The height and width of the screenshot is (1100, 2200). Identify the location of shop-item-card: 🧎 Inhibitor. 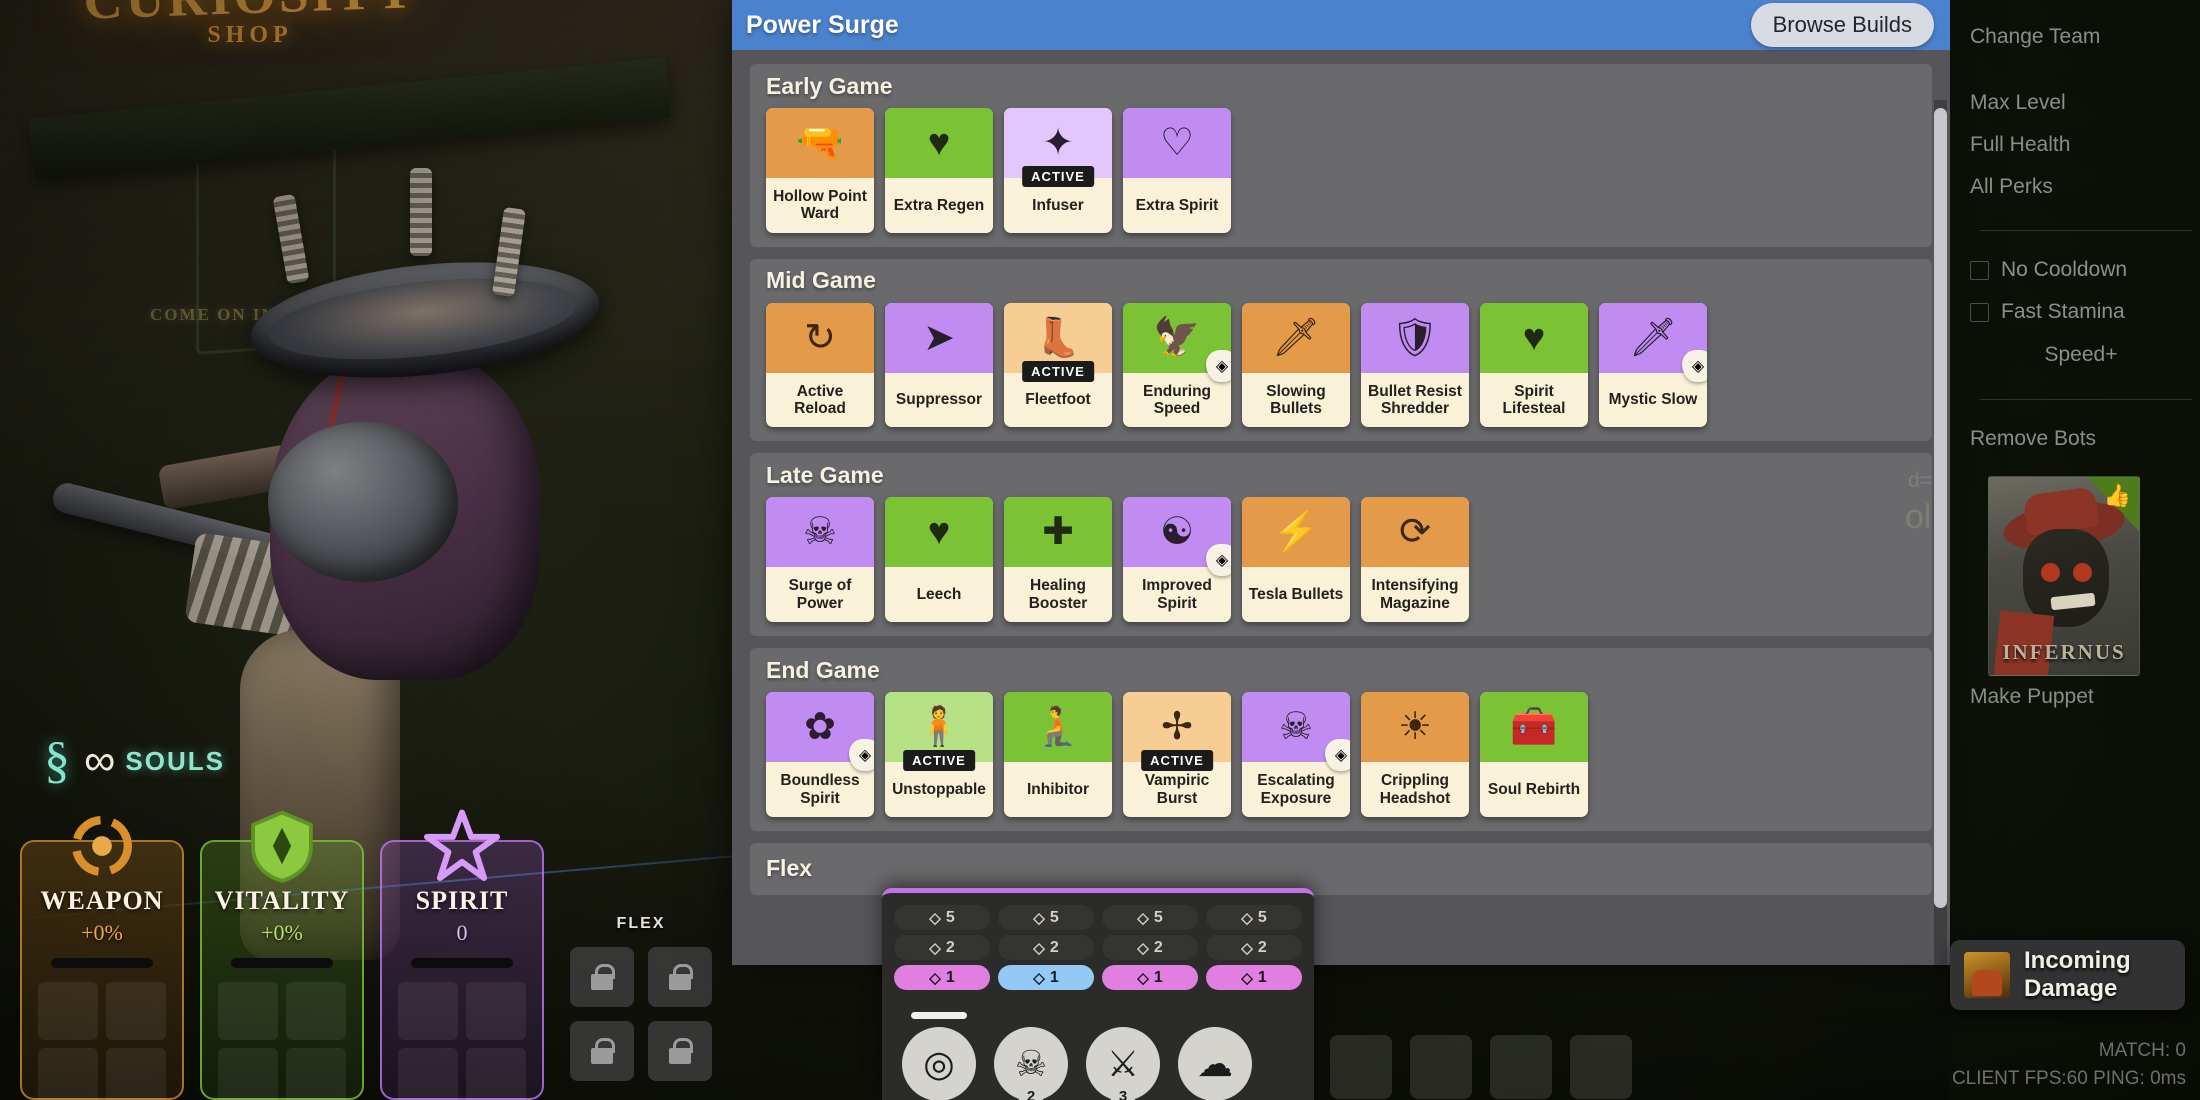
(1058, 754).